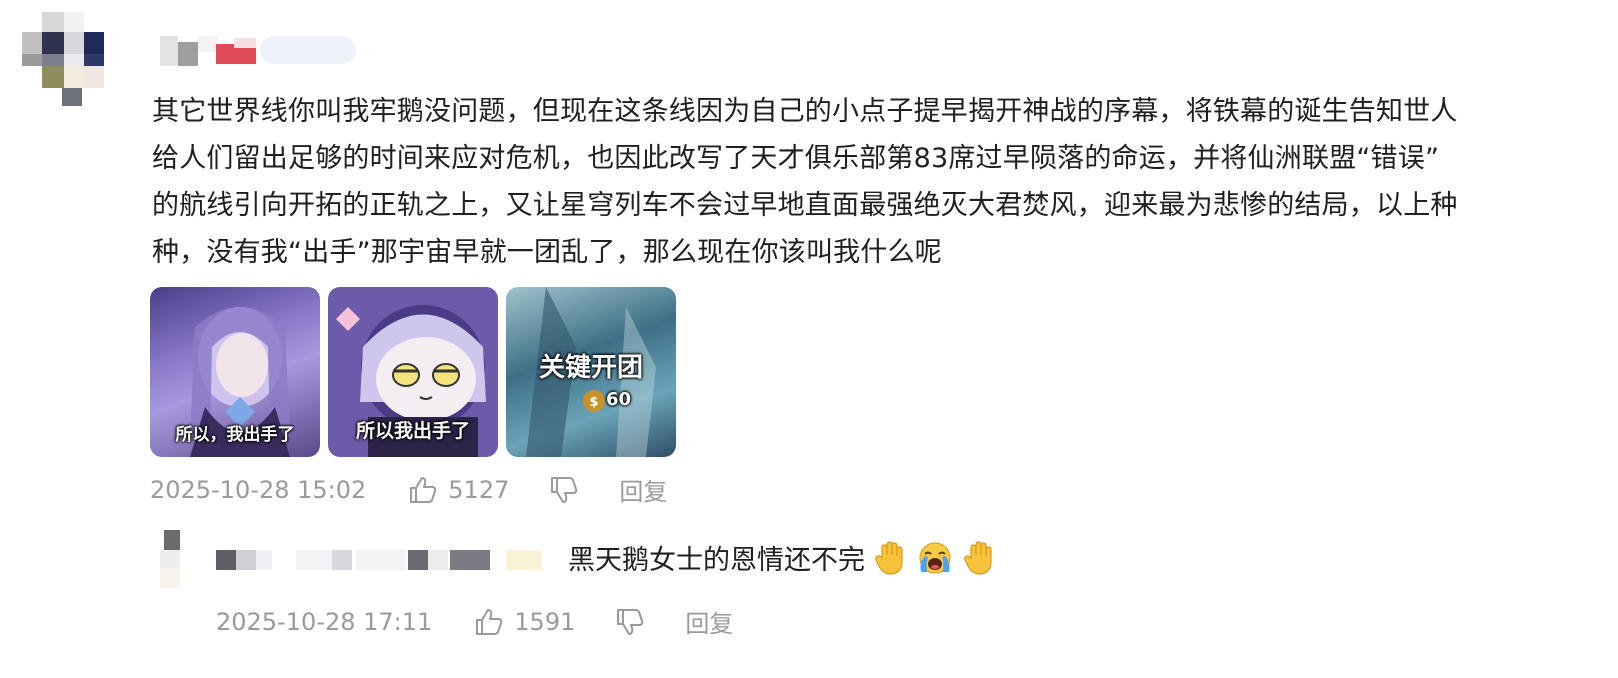 The image size is (1618, 678). I want to click on like-count: 1591, so click(545, 621).